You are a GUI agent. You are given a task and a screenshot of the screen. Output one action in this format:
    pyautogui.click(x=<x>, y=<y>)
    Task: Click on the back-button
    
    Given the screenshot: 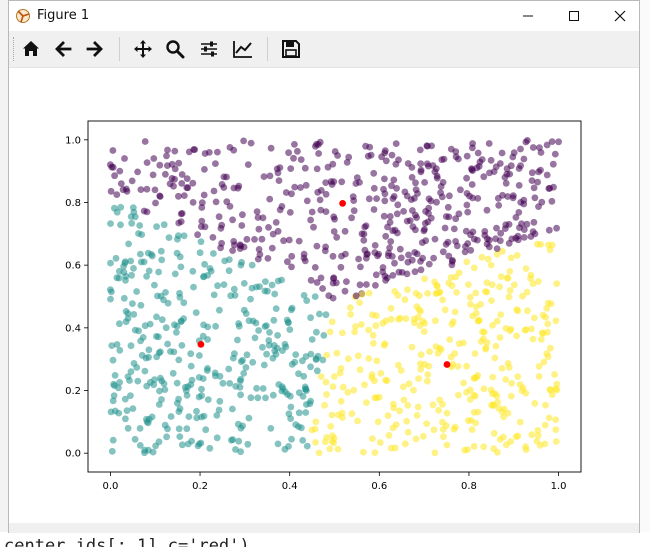 What is the action you would take?
    pyautogui.click(x=63, y=49)
    